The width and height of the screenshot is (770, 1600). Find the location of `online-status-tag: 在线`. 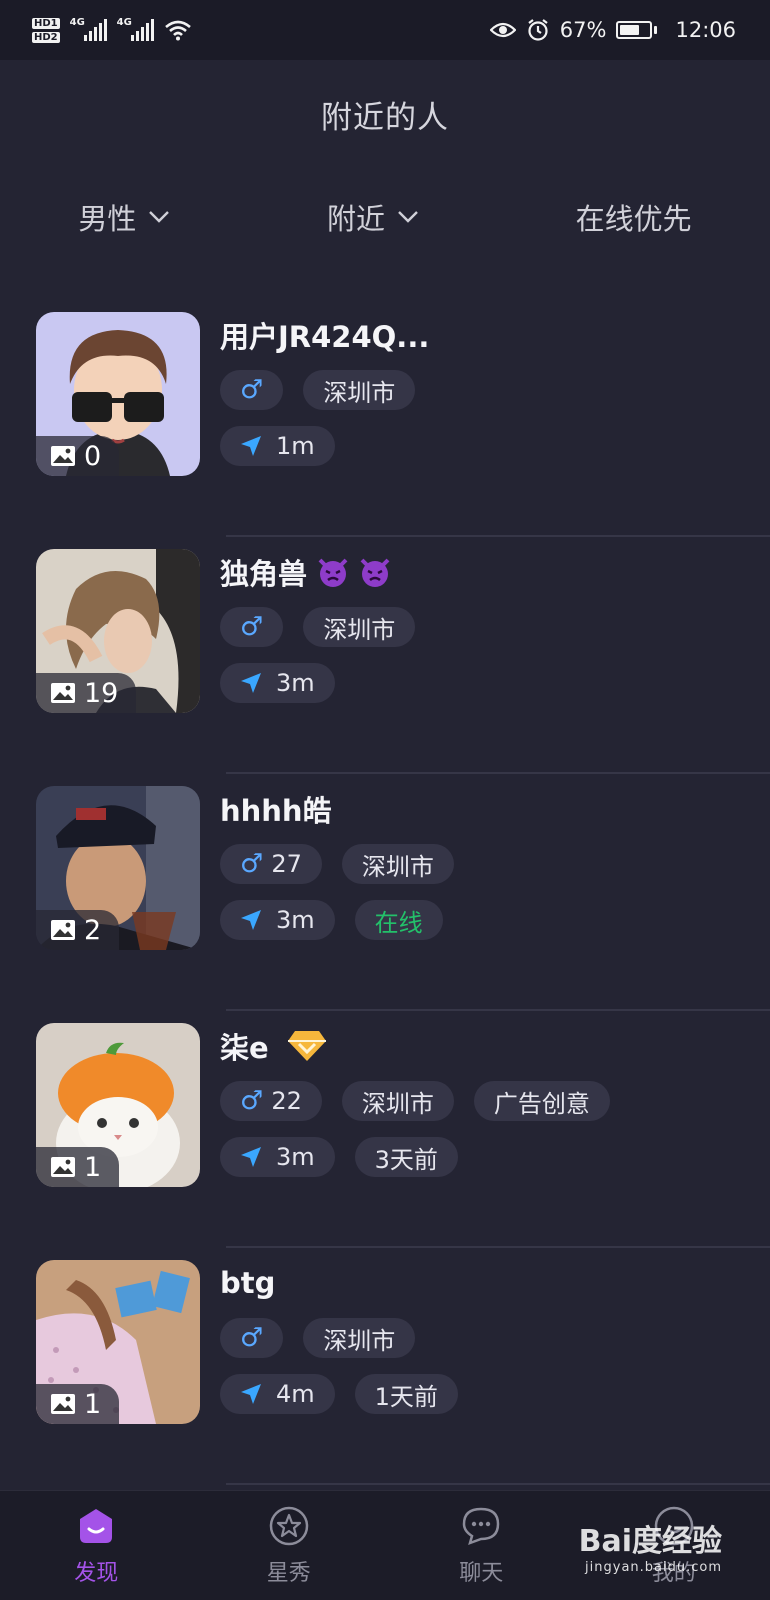

online-status-tag: 在线 is located at coordinates (398, 920).